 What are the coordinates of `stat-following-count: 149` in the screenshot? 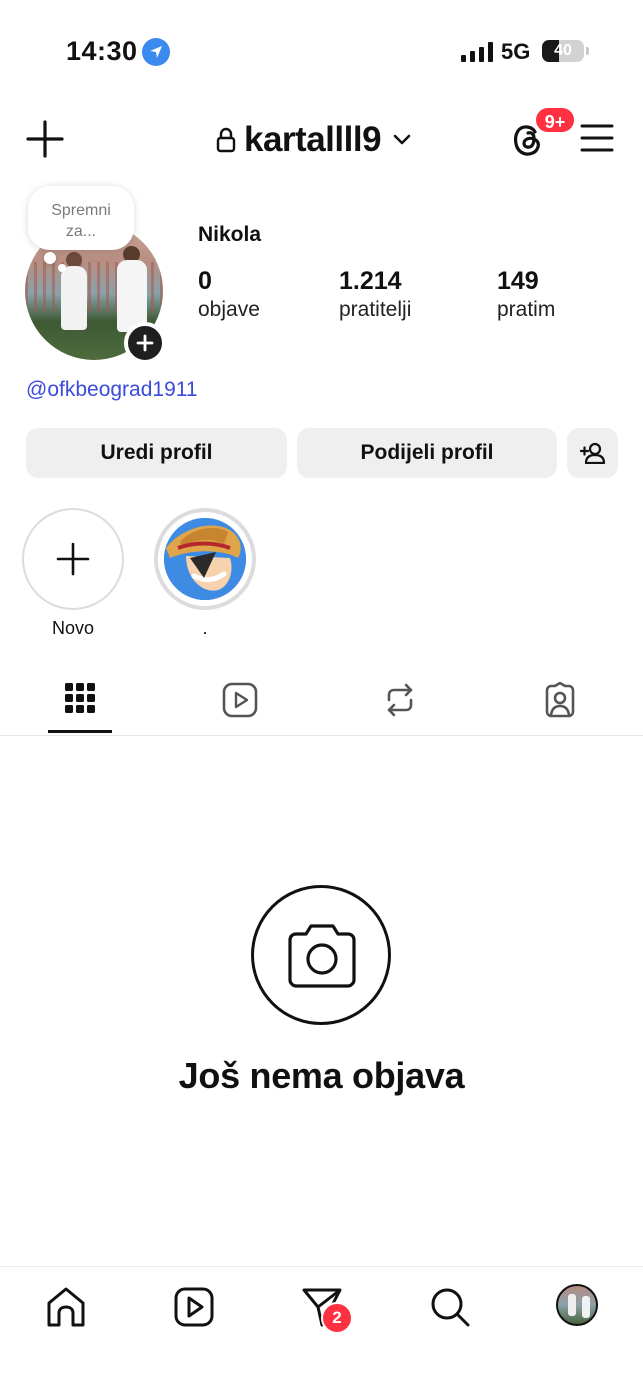 It's located at (518, 281).